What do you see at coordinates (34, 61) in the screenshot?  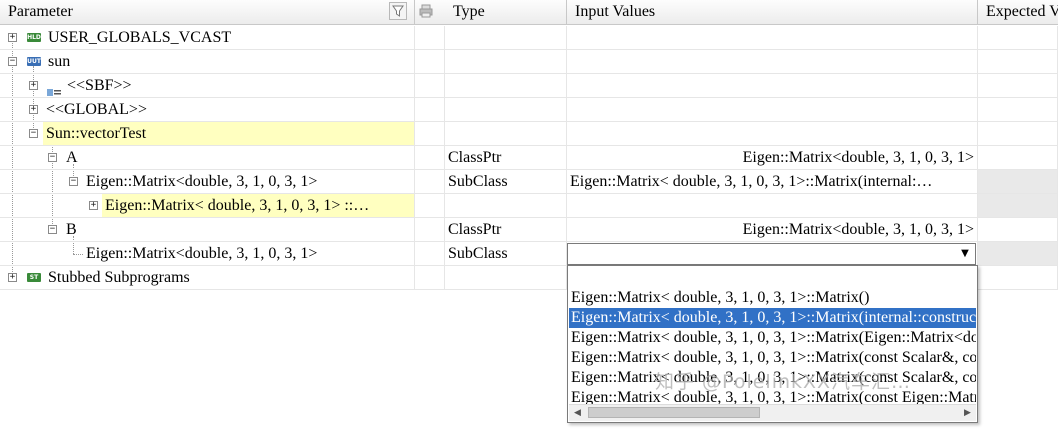 I see `uut-badge-icon: UUT` at bounding box center [34, 61].